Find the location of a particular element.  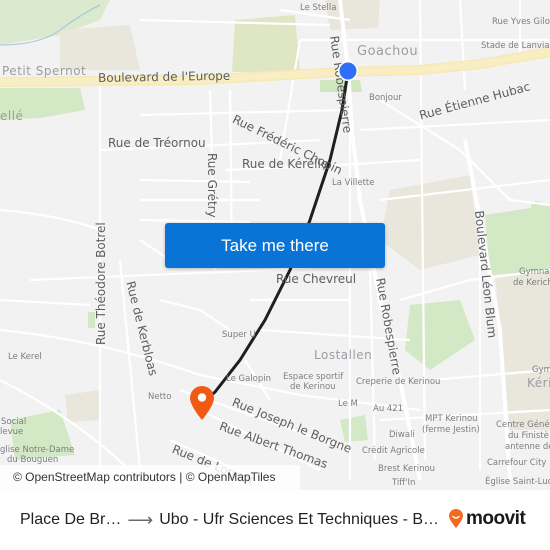

poi-label: Le Kerel is located at coordinates (25, 357).